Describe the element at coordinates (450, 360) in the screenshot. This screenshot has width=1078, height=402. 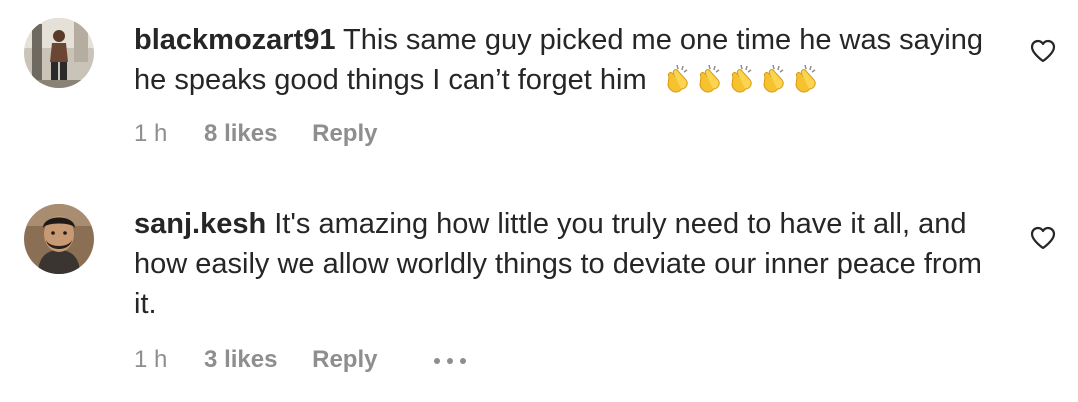
I see `more-options-icon` at that location.